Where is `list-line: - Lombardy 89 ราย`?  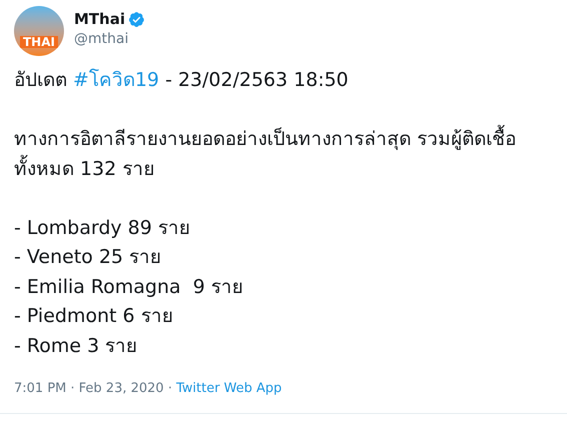
list-line: - Lombardy 89 ราย is located at coordinates (103, 228).